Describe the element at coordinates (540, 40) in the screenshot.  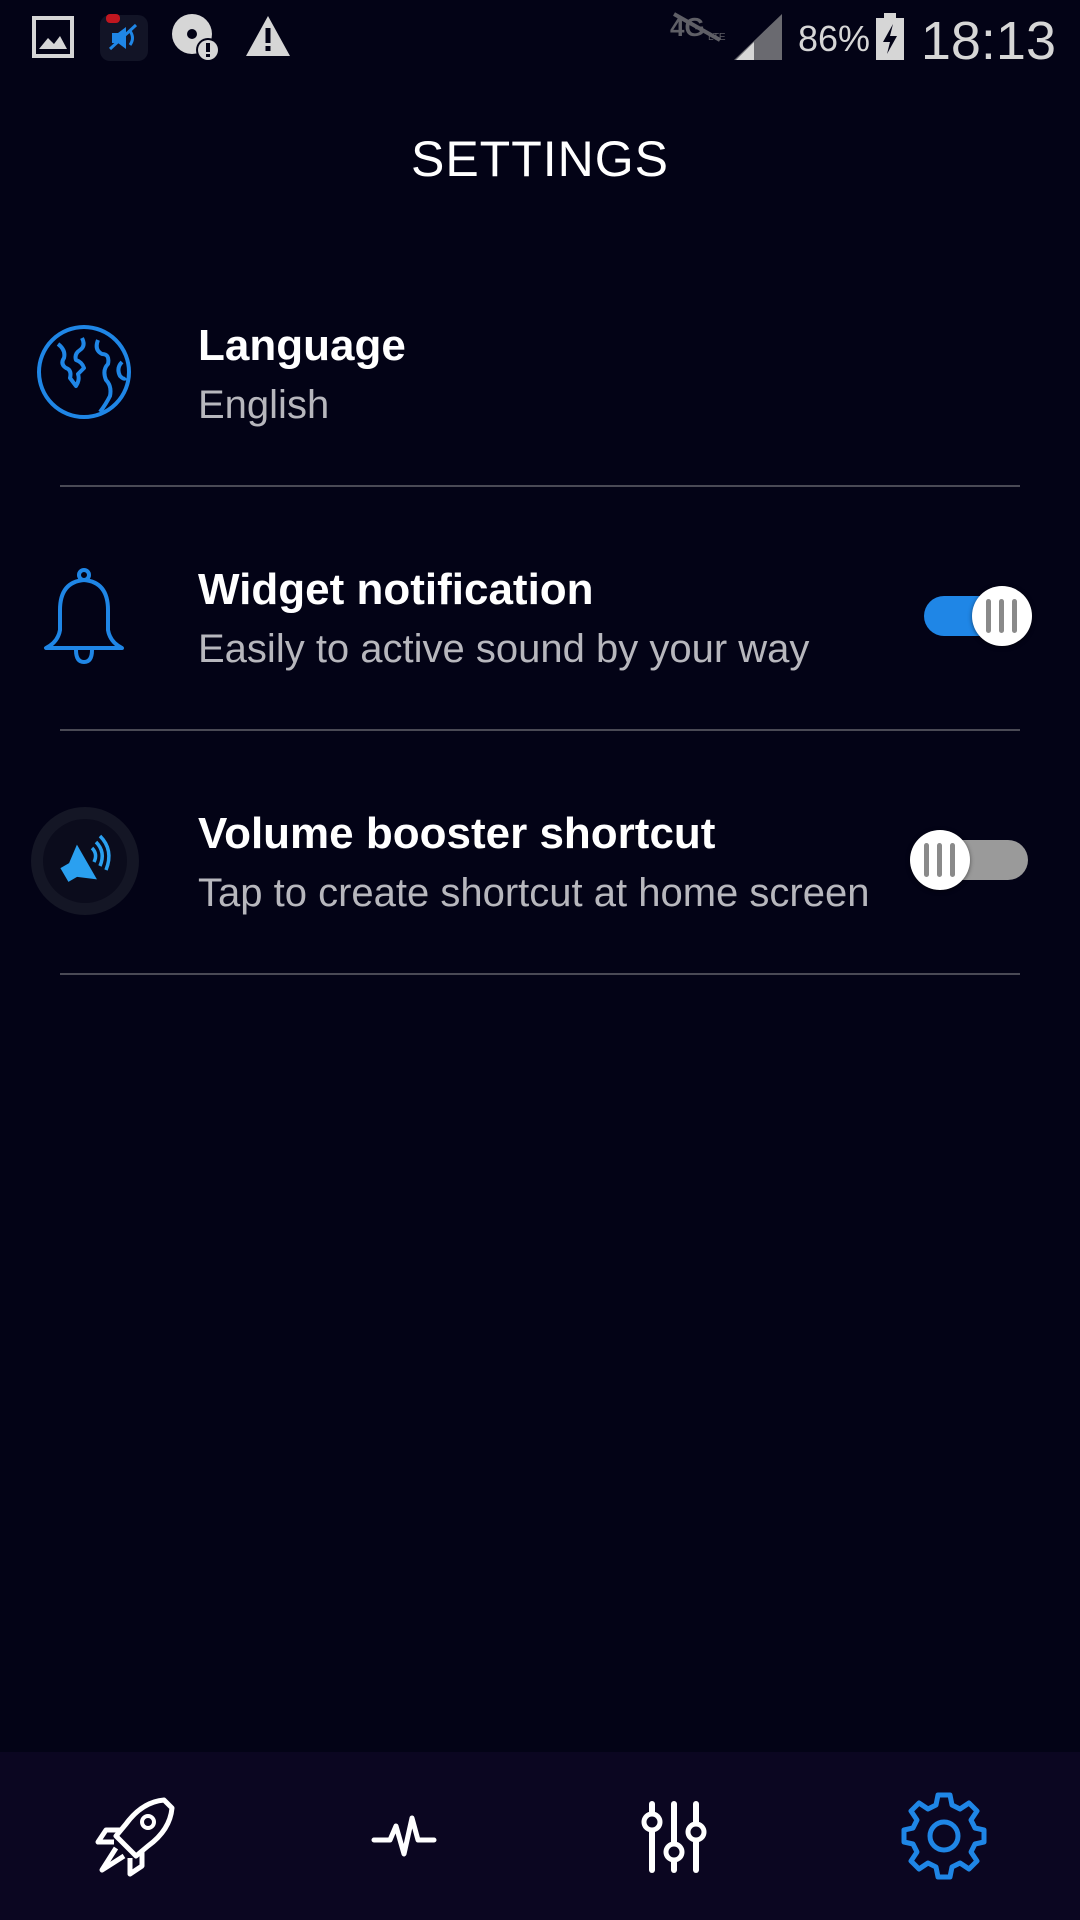
I see `status-bar: 4G LTE 86% 18:13` at that location.